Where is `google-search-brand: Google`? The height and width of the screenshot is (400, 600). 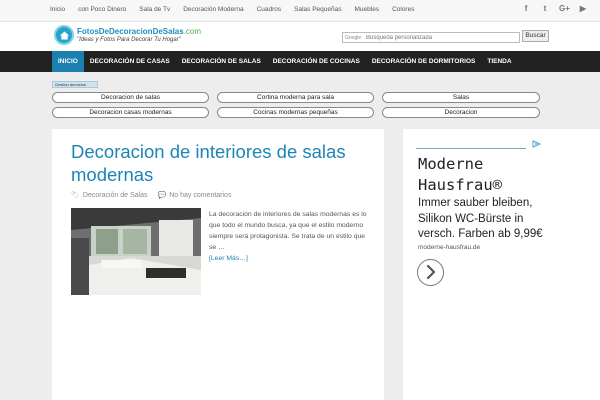 google-search-brand: Google is located at coordinates (353, 38).